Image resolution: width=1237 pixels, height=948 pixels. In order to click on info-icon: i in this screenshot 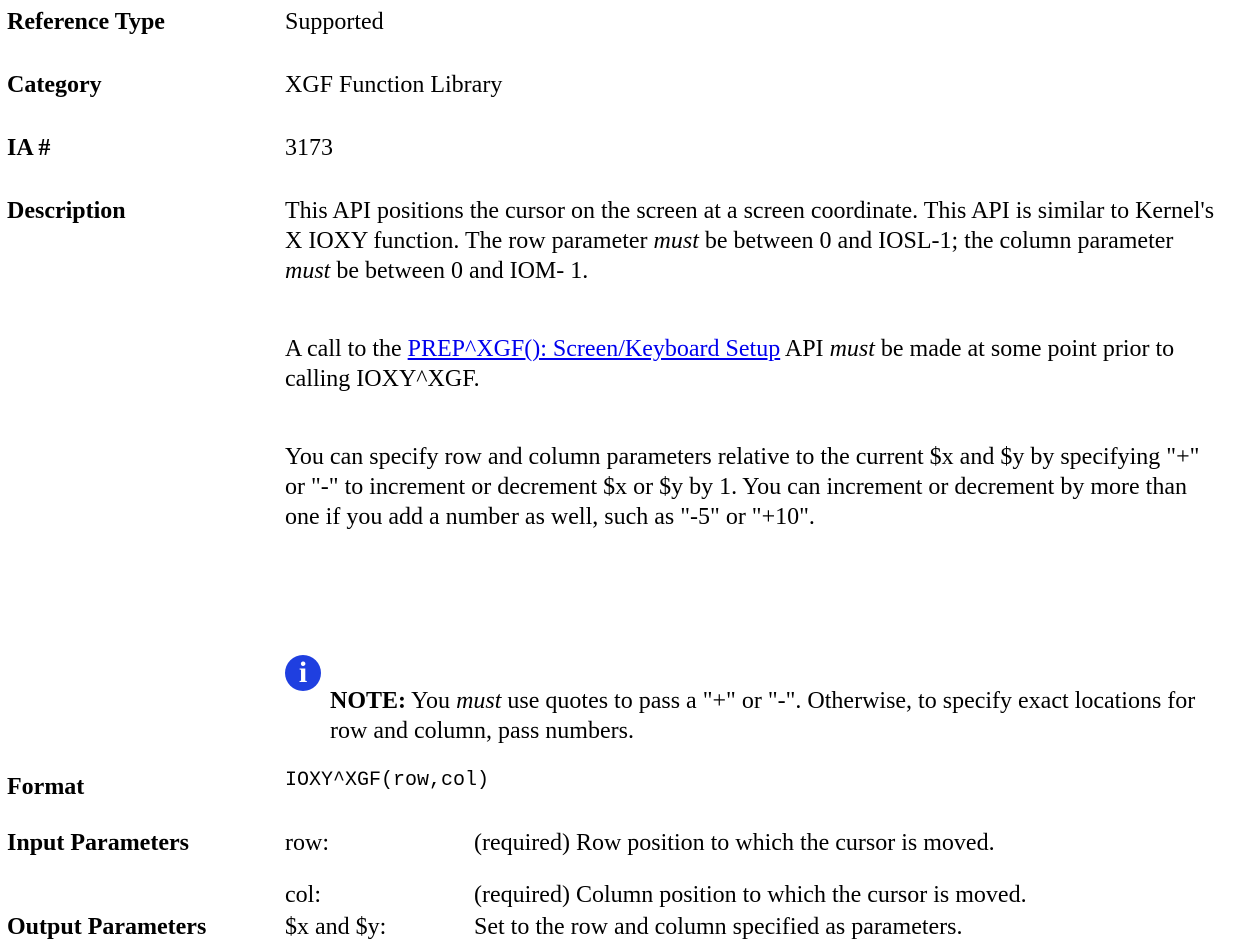, I will do `click(303, 673)`.